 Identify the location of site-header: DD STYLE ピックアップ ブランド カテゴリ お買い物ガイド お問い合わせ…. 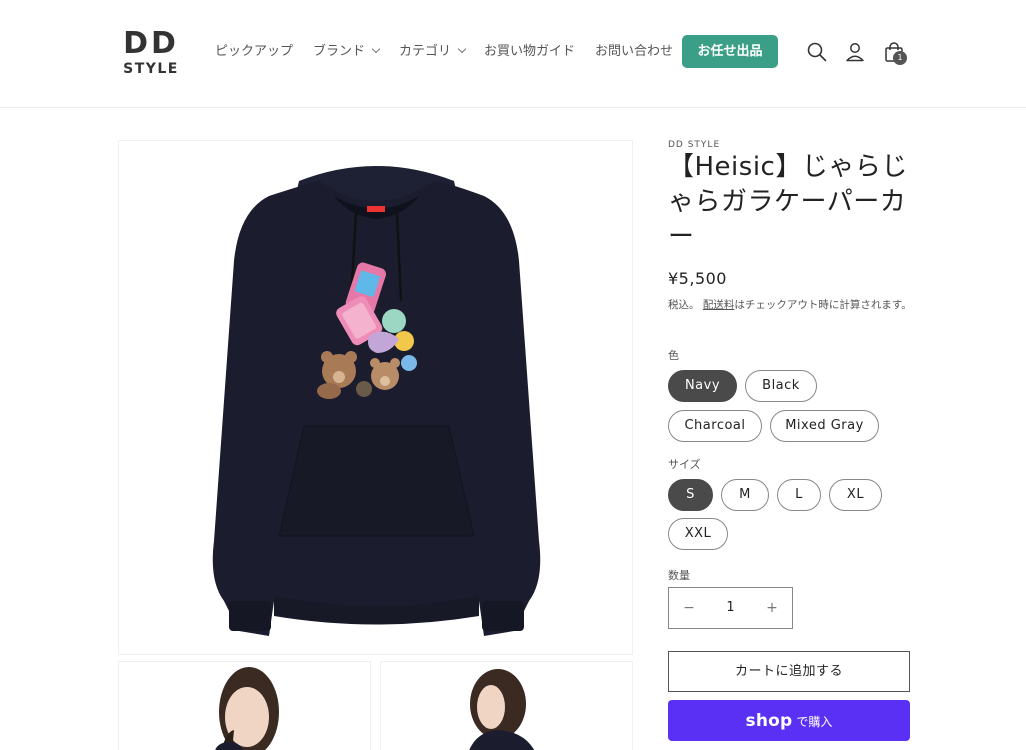
(513, 54).